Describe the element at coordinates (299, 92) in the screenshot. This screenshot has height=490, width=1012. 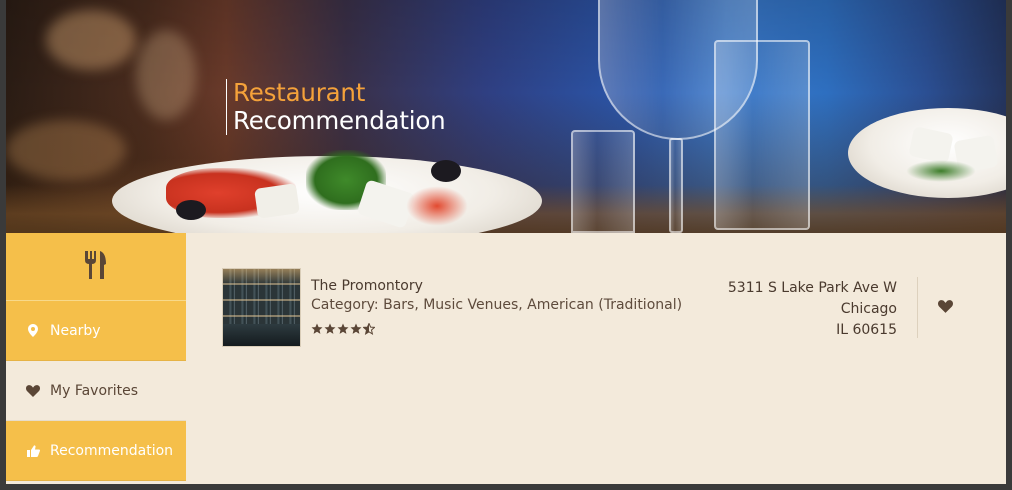
I see `app-title-line1: Restaurant` at that location.